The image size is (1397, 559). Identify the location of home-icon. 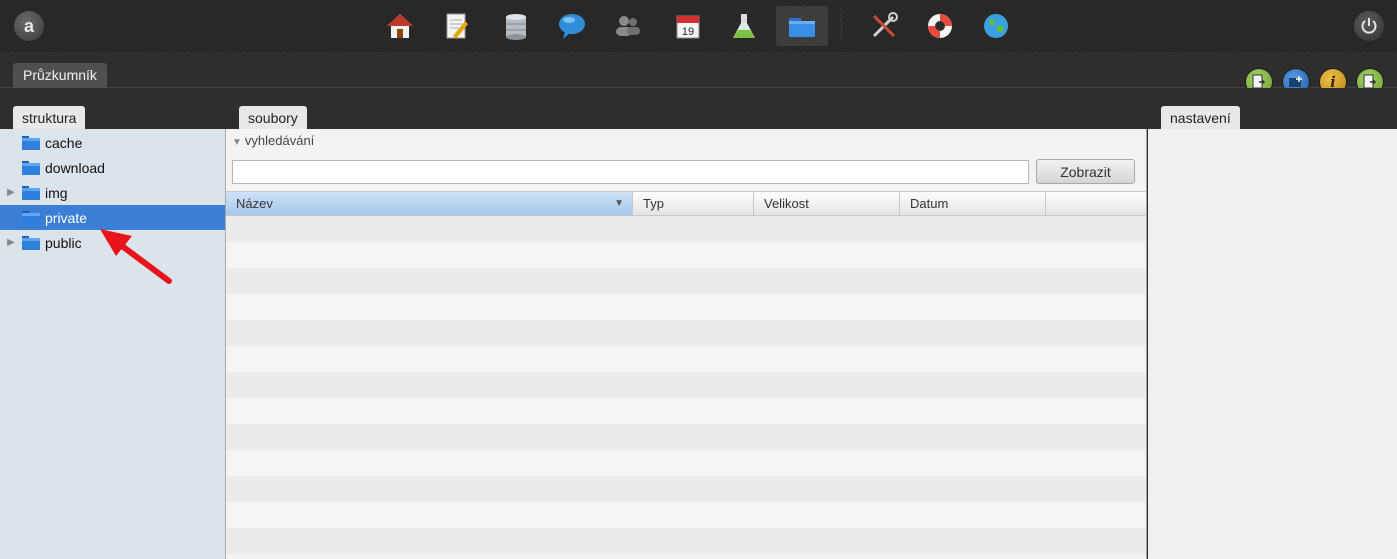
(400, 26).